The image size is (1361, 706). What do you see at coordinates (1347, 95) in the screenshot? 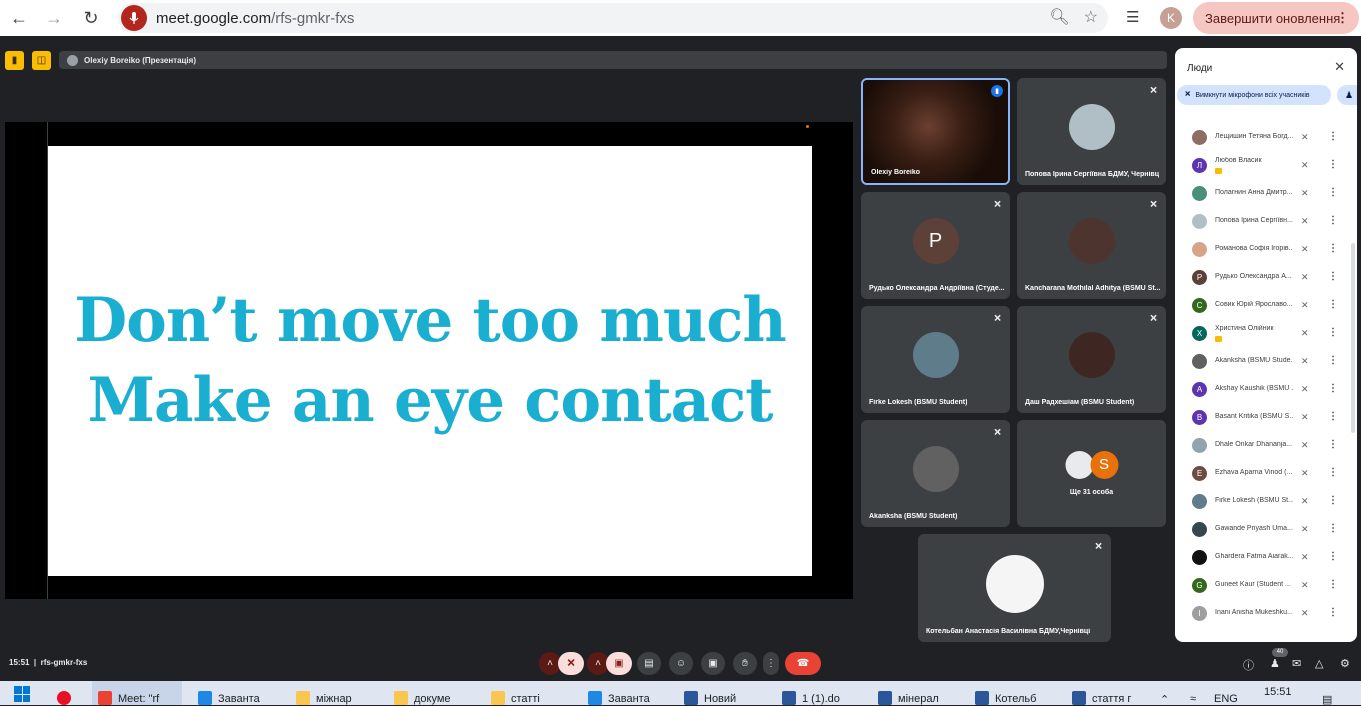
I see `add-people-icon: ♟` at bounding box center [1347, 95].